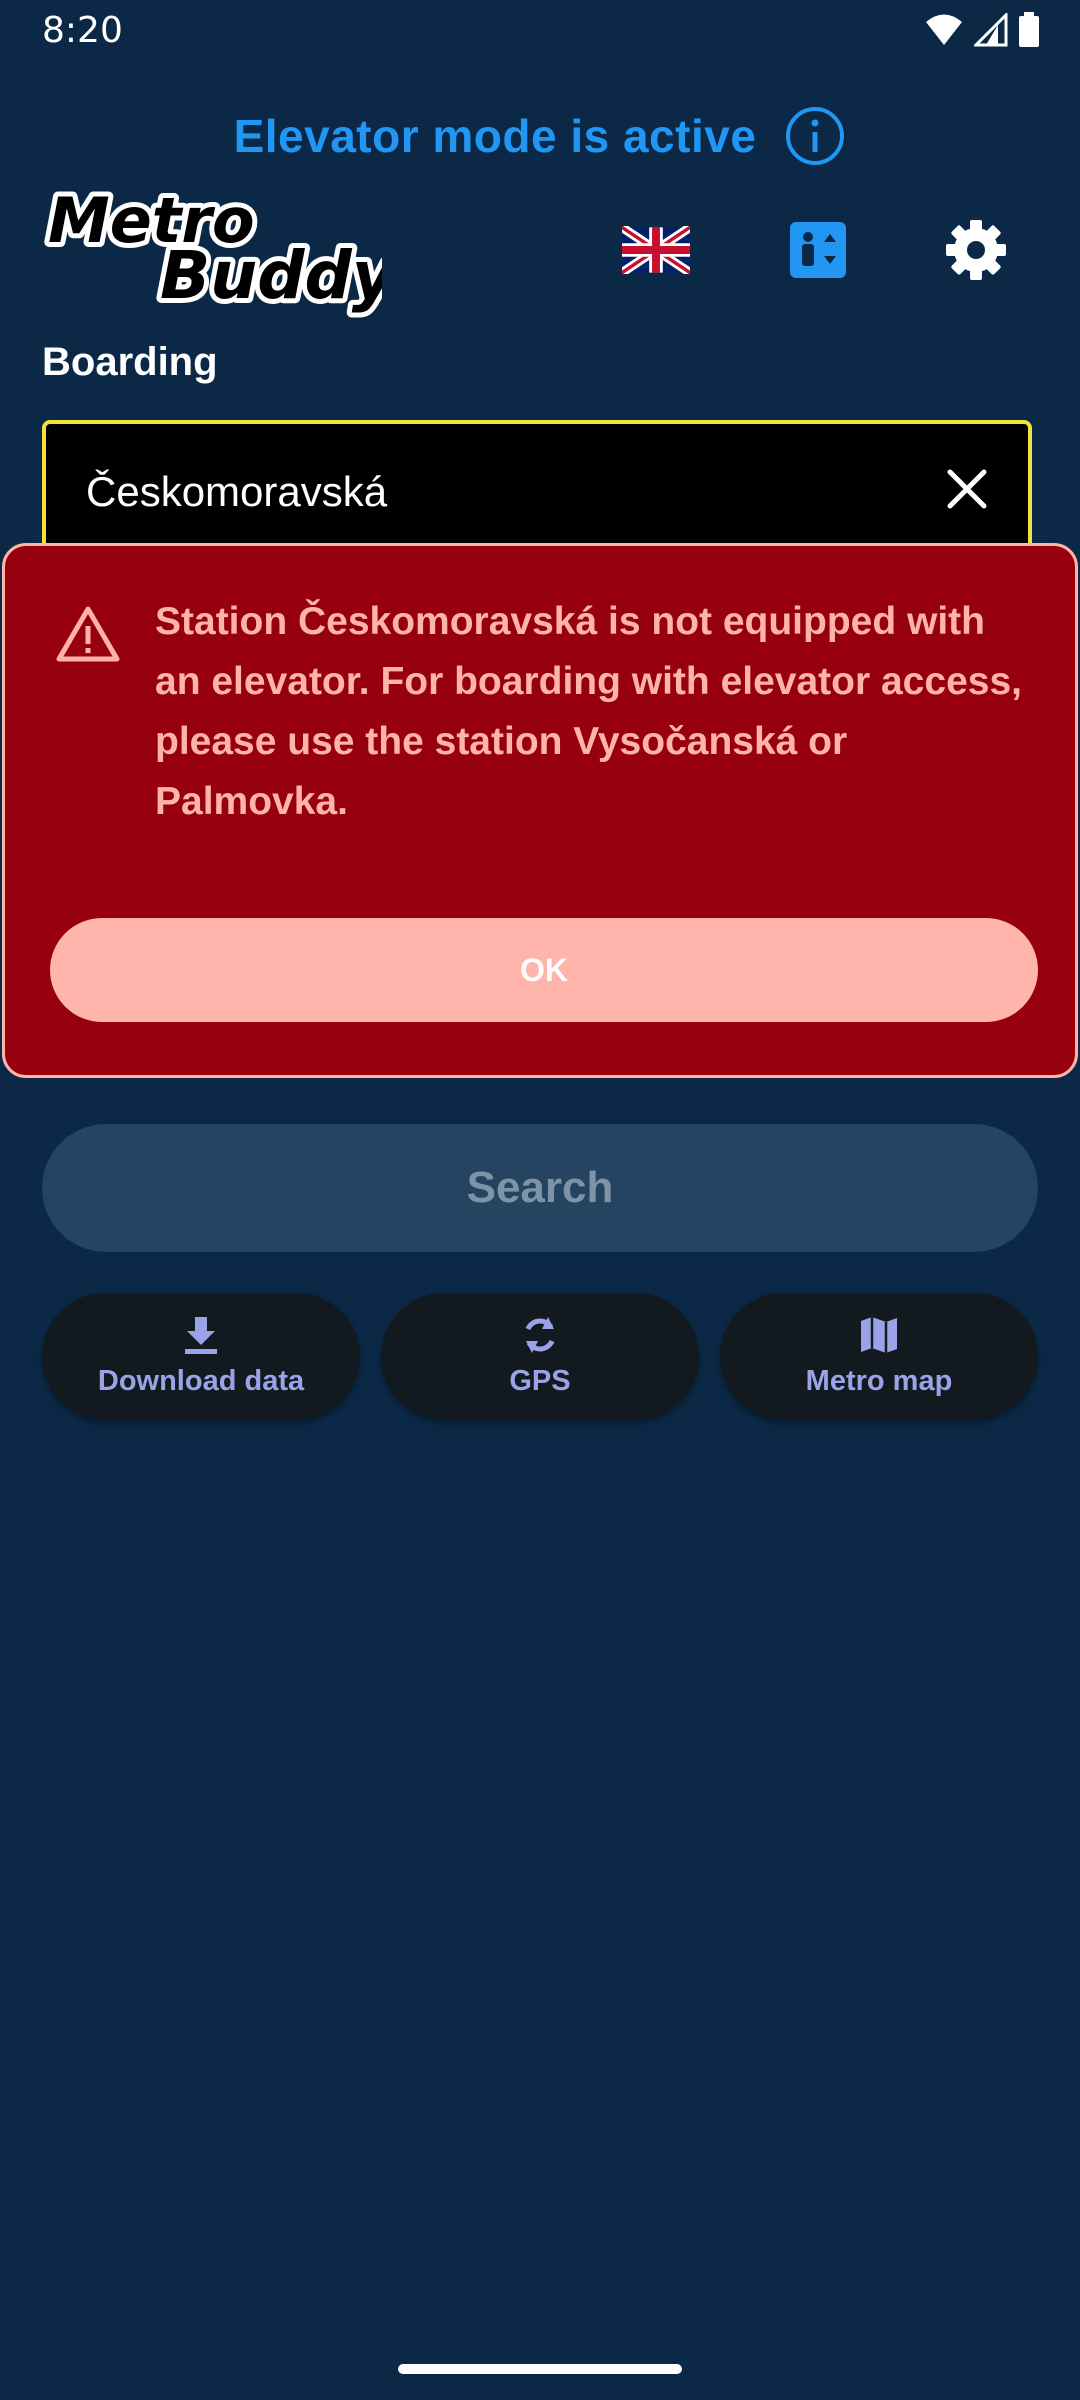  What do you see at coordinates (544, 970) in the screenshot?
I see `ok-button: OK` at bounding box center [544, 970].